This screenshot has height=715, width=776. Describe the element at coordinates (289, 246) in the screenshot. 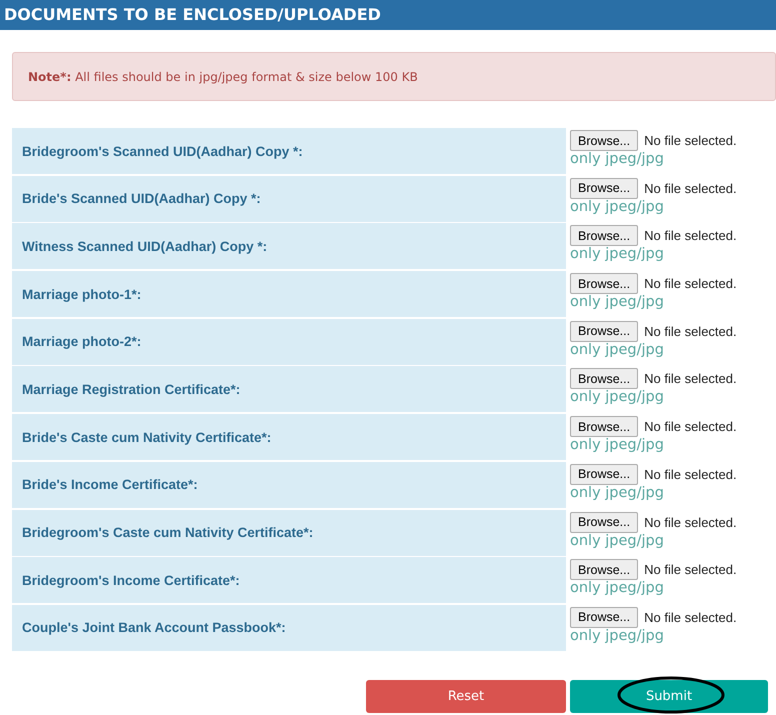

I see `field-label: Witness Scanned UID(Aadhar) Copy *:` at that location.